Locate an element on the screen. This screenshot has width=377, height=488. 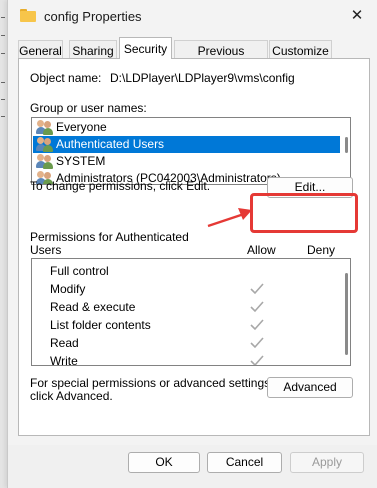
permissions-for-label: Permissions for Authenticated is located at coordinates (109, 237).